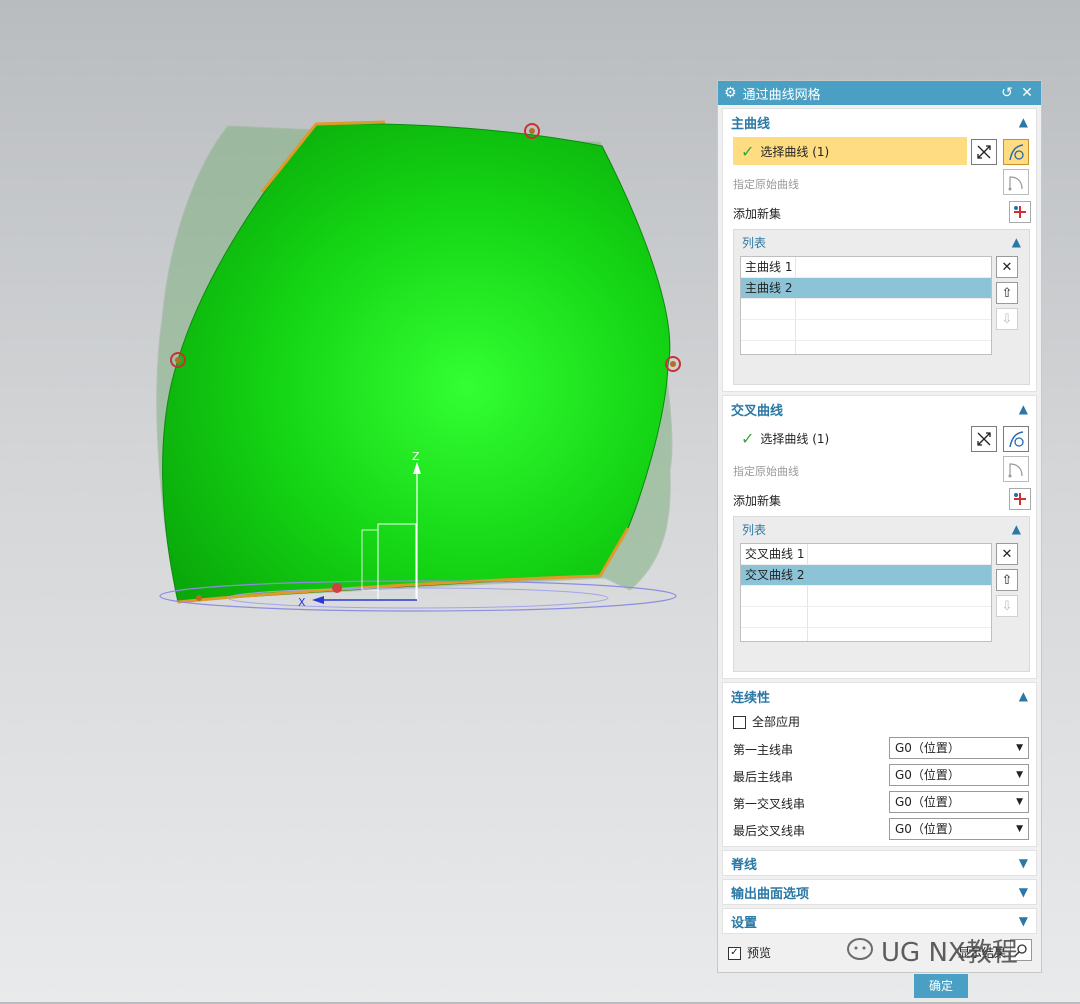  What do you see at coordinates (739, 722) in the screenshot?
I see `checkbox-icon` at bounding box center [739, 722].